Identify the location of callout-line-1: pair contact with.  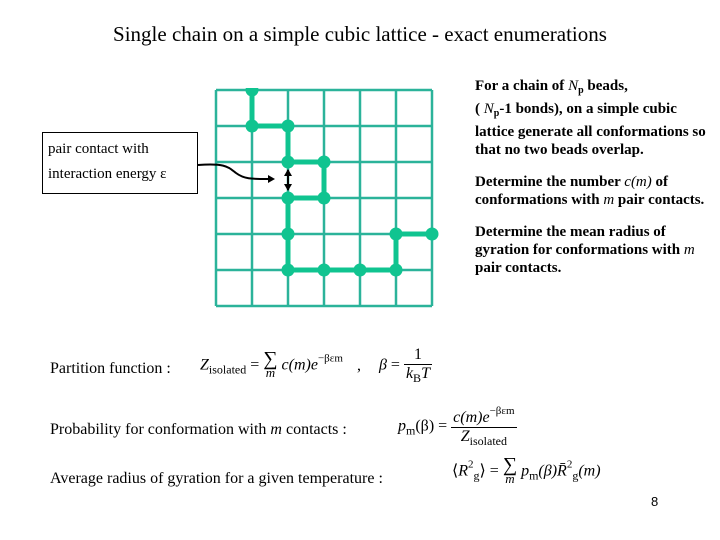
(98, 149).